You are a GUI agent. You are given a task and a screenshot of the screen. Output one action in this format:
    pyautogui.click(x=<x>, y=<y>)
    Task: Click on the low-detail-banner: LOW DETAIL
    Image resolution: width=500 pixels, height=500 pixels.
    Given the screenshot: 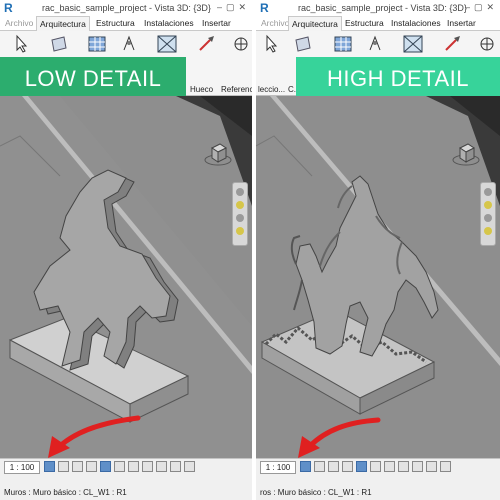 What is the action you would take?
    pyautogui.click(x=93, y=79)
    